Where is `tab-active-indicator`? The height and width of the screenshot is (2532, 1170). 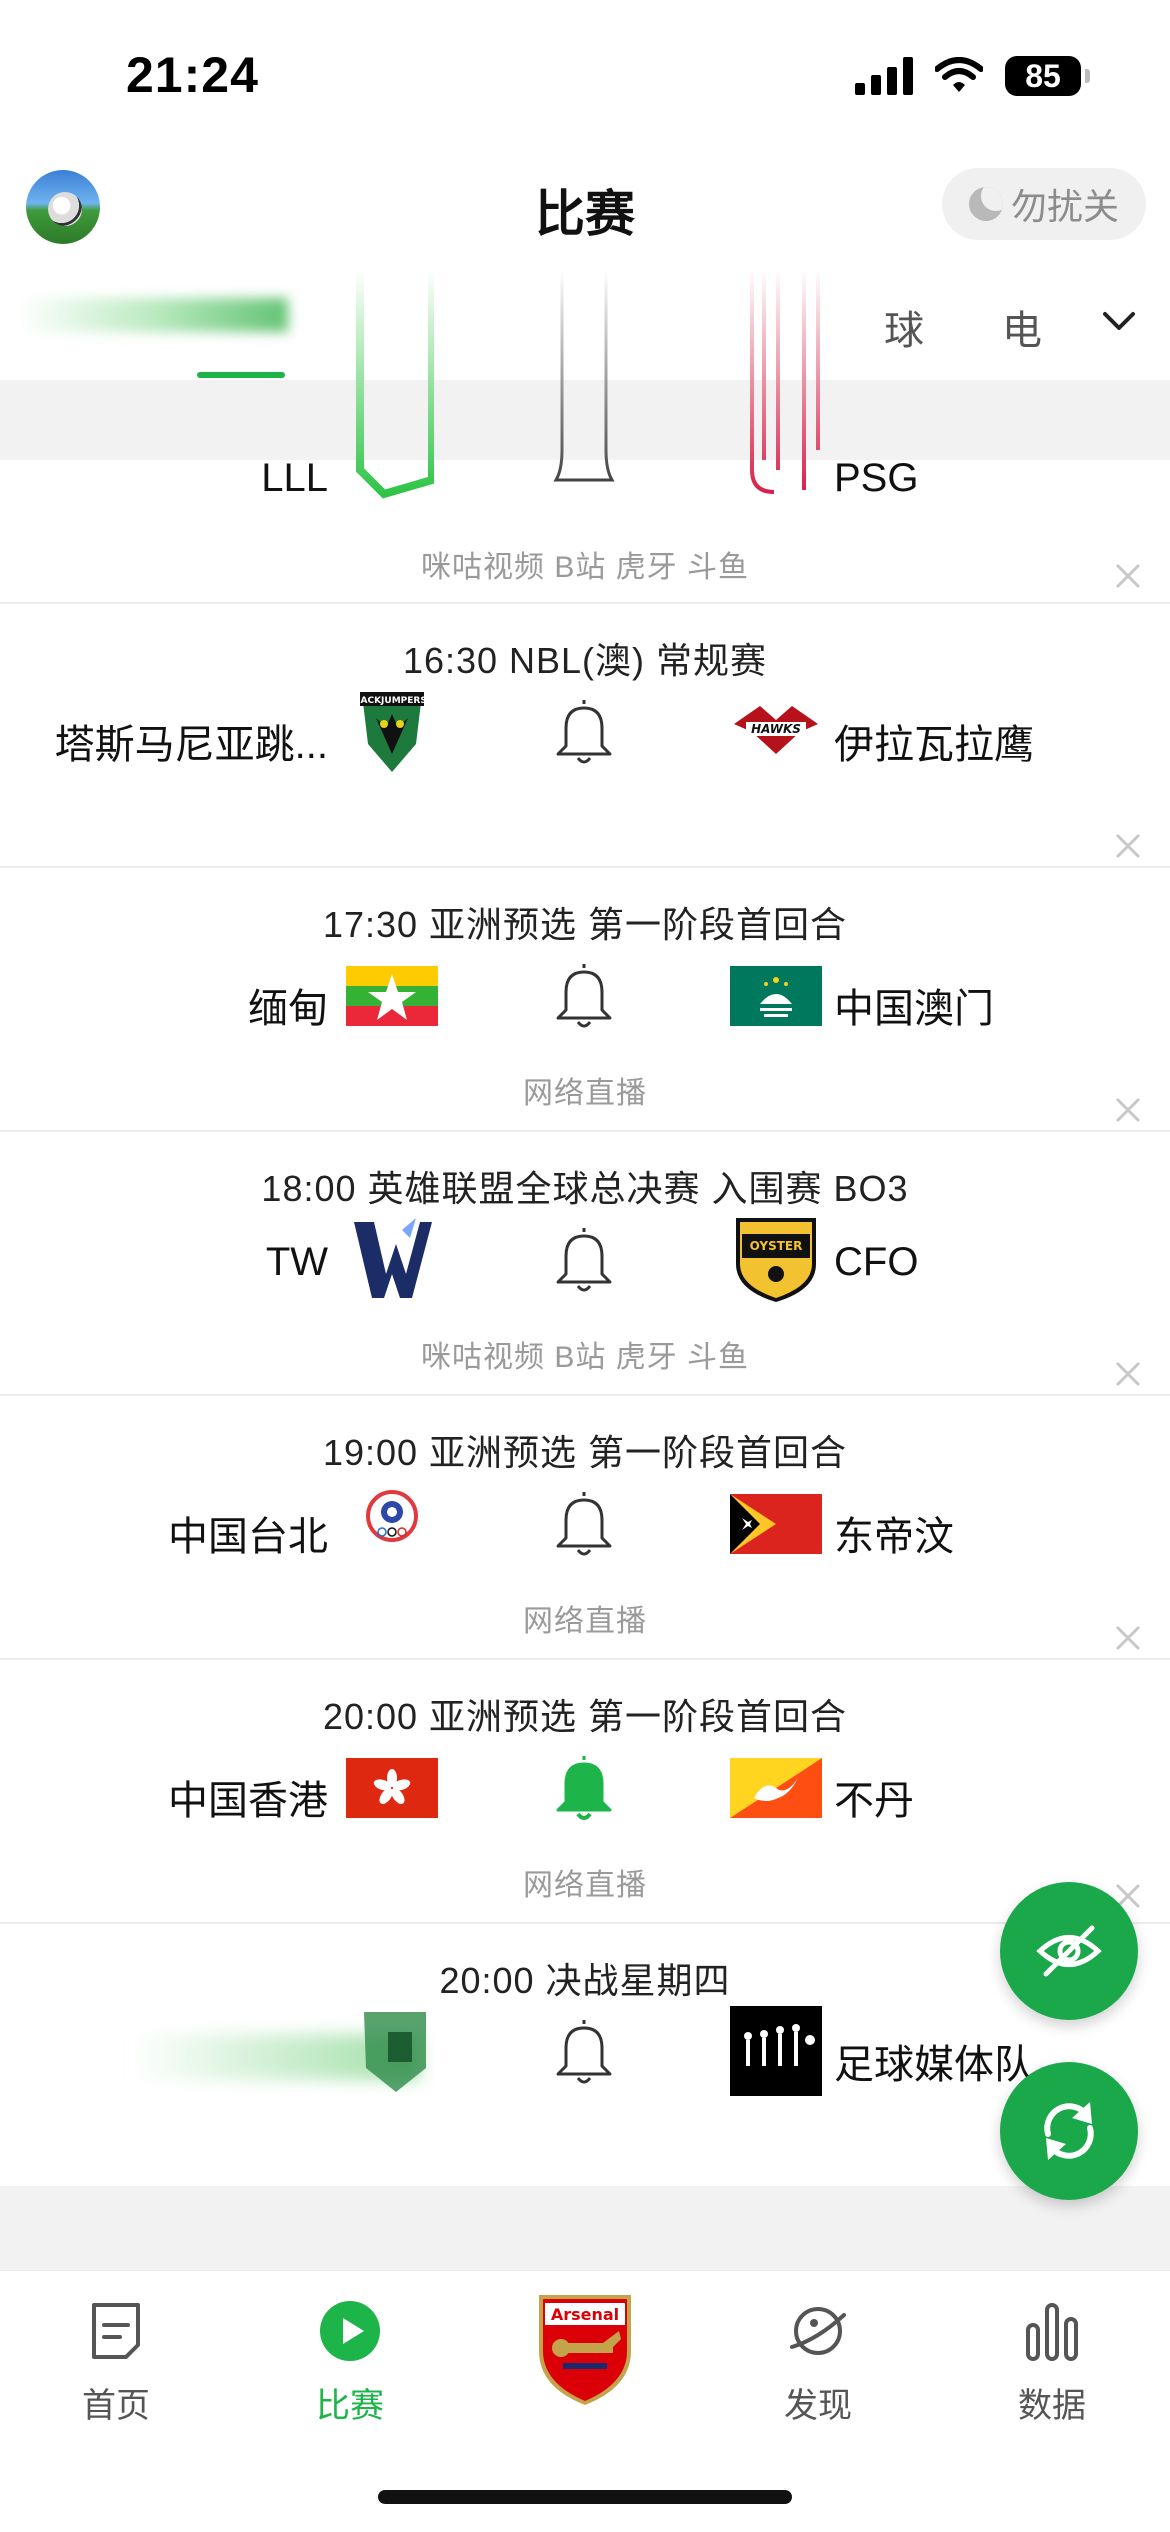 tab-active-indicator is located at coordinates (241, 375).